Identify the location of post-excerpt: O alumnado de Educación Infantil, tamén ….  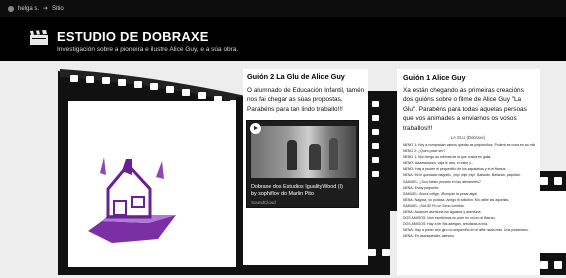
(306, 100).